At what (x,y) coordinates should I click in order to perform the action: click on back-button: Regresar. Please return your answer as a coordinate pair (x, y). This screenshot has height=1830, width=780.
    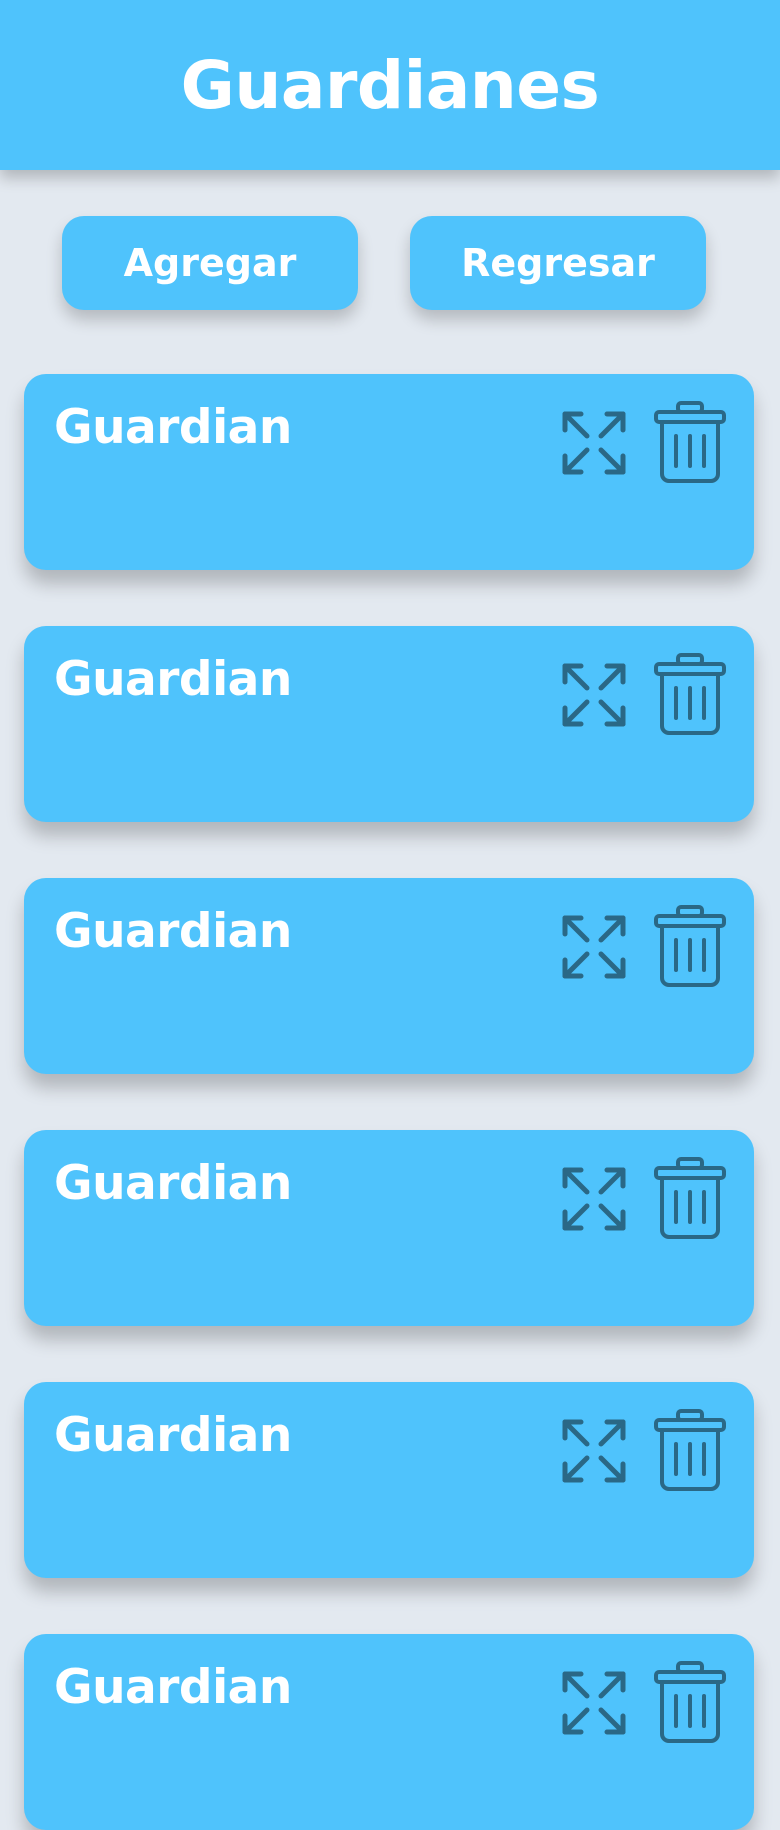
    Looking at the image, I should click on (558, 263).